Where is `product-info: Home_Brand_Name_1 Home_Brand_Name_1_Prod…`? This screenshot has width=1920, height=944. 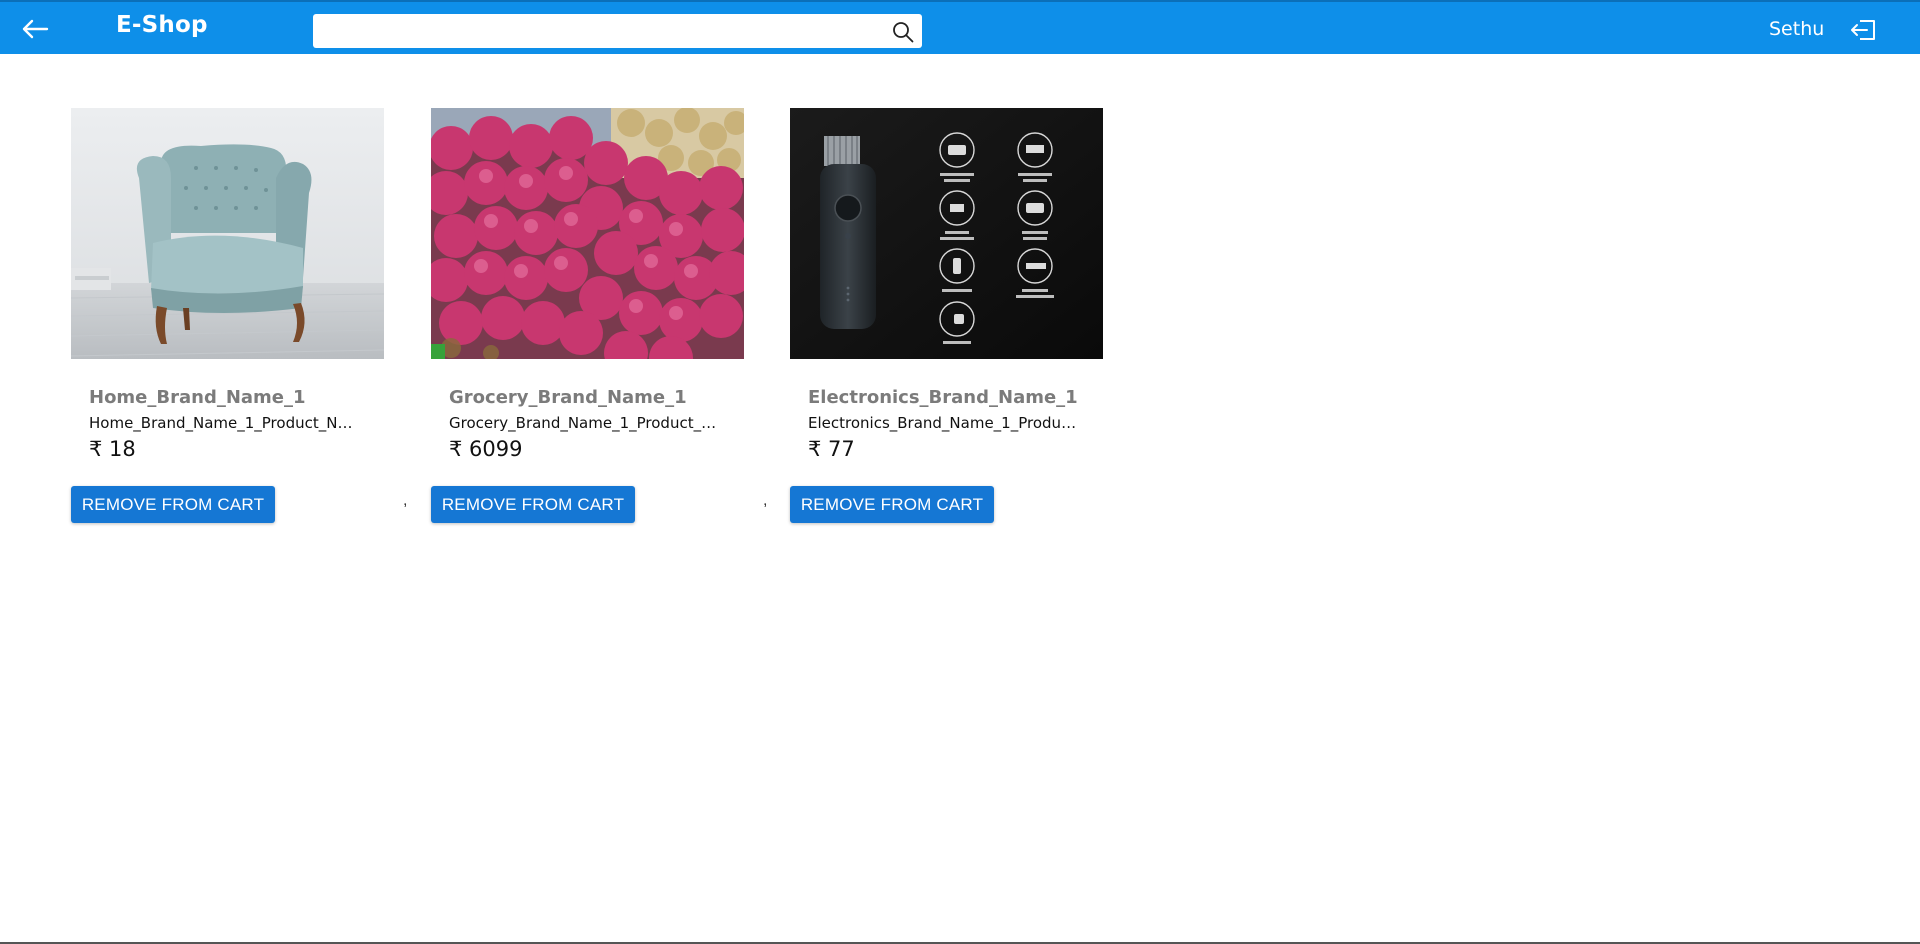 product-info: Home_Brand_Name_1 Home_Brand_Name_1_Prod… is located at coordinates (227, 424).